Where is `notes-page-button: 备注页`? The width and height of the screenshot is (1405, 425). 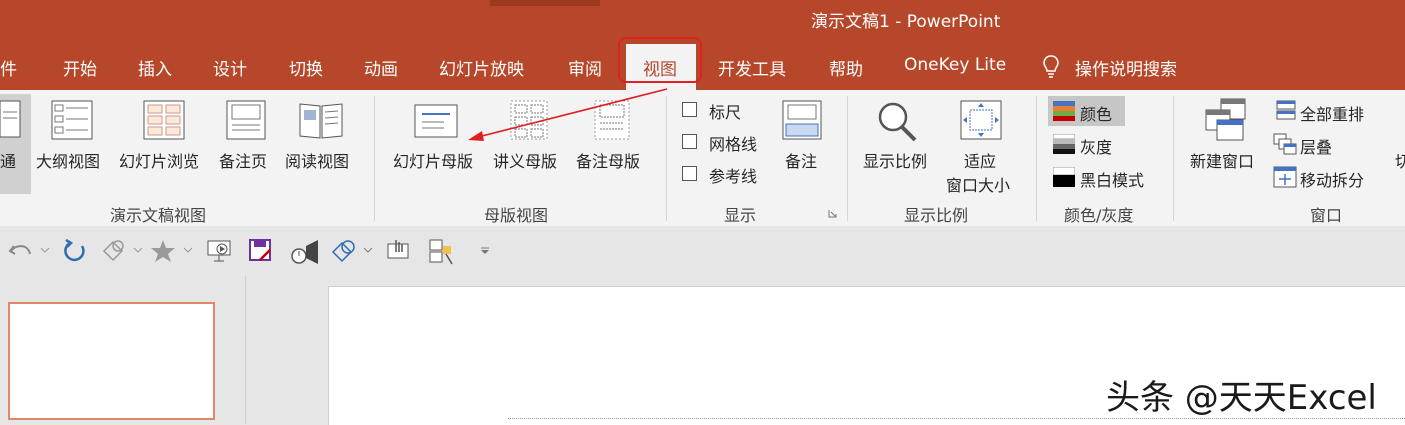
notes-page-button: 备注页 is located at coordinates (243, 160).